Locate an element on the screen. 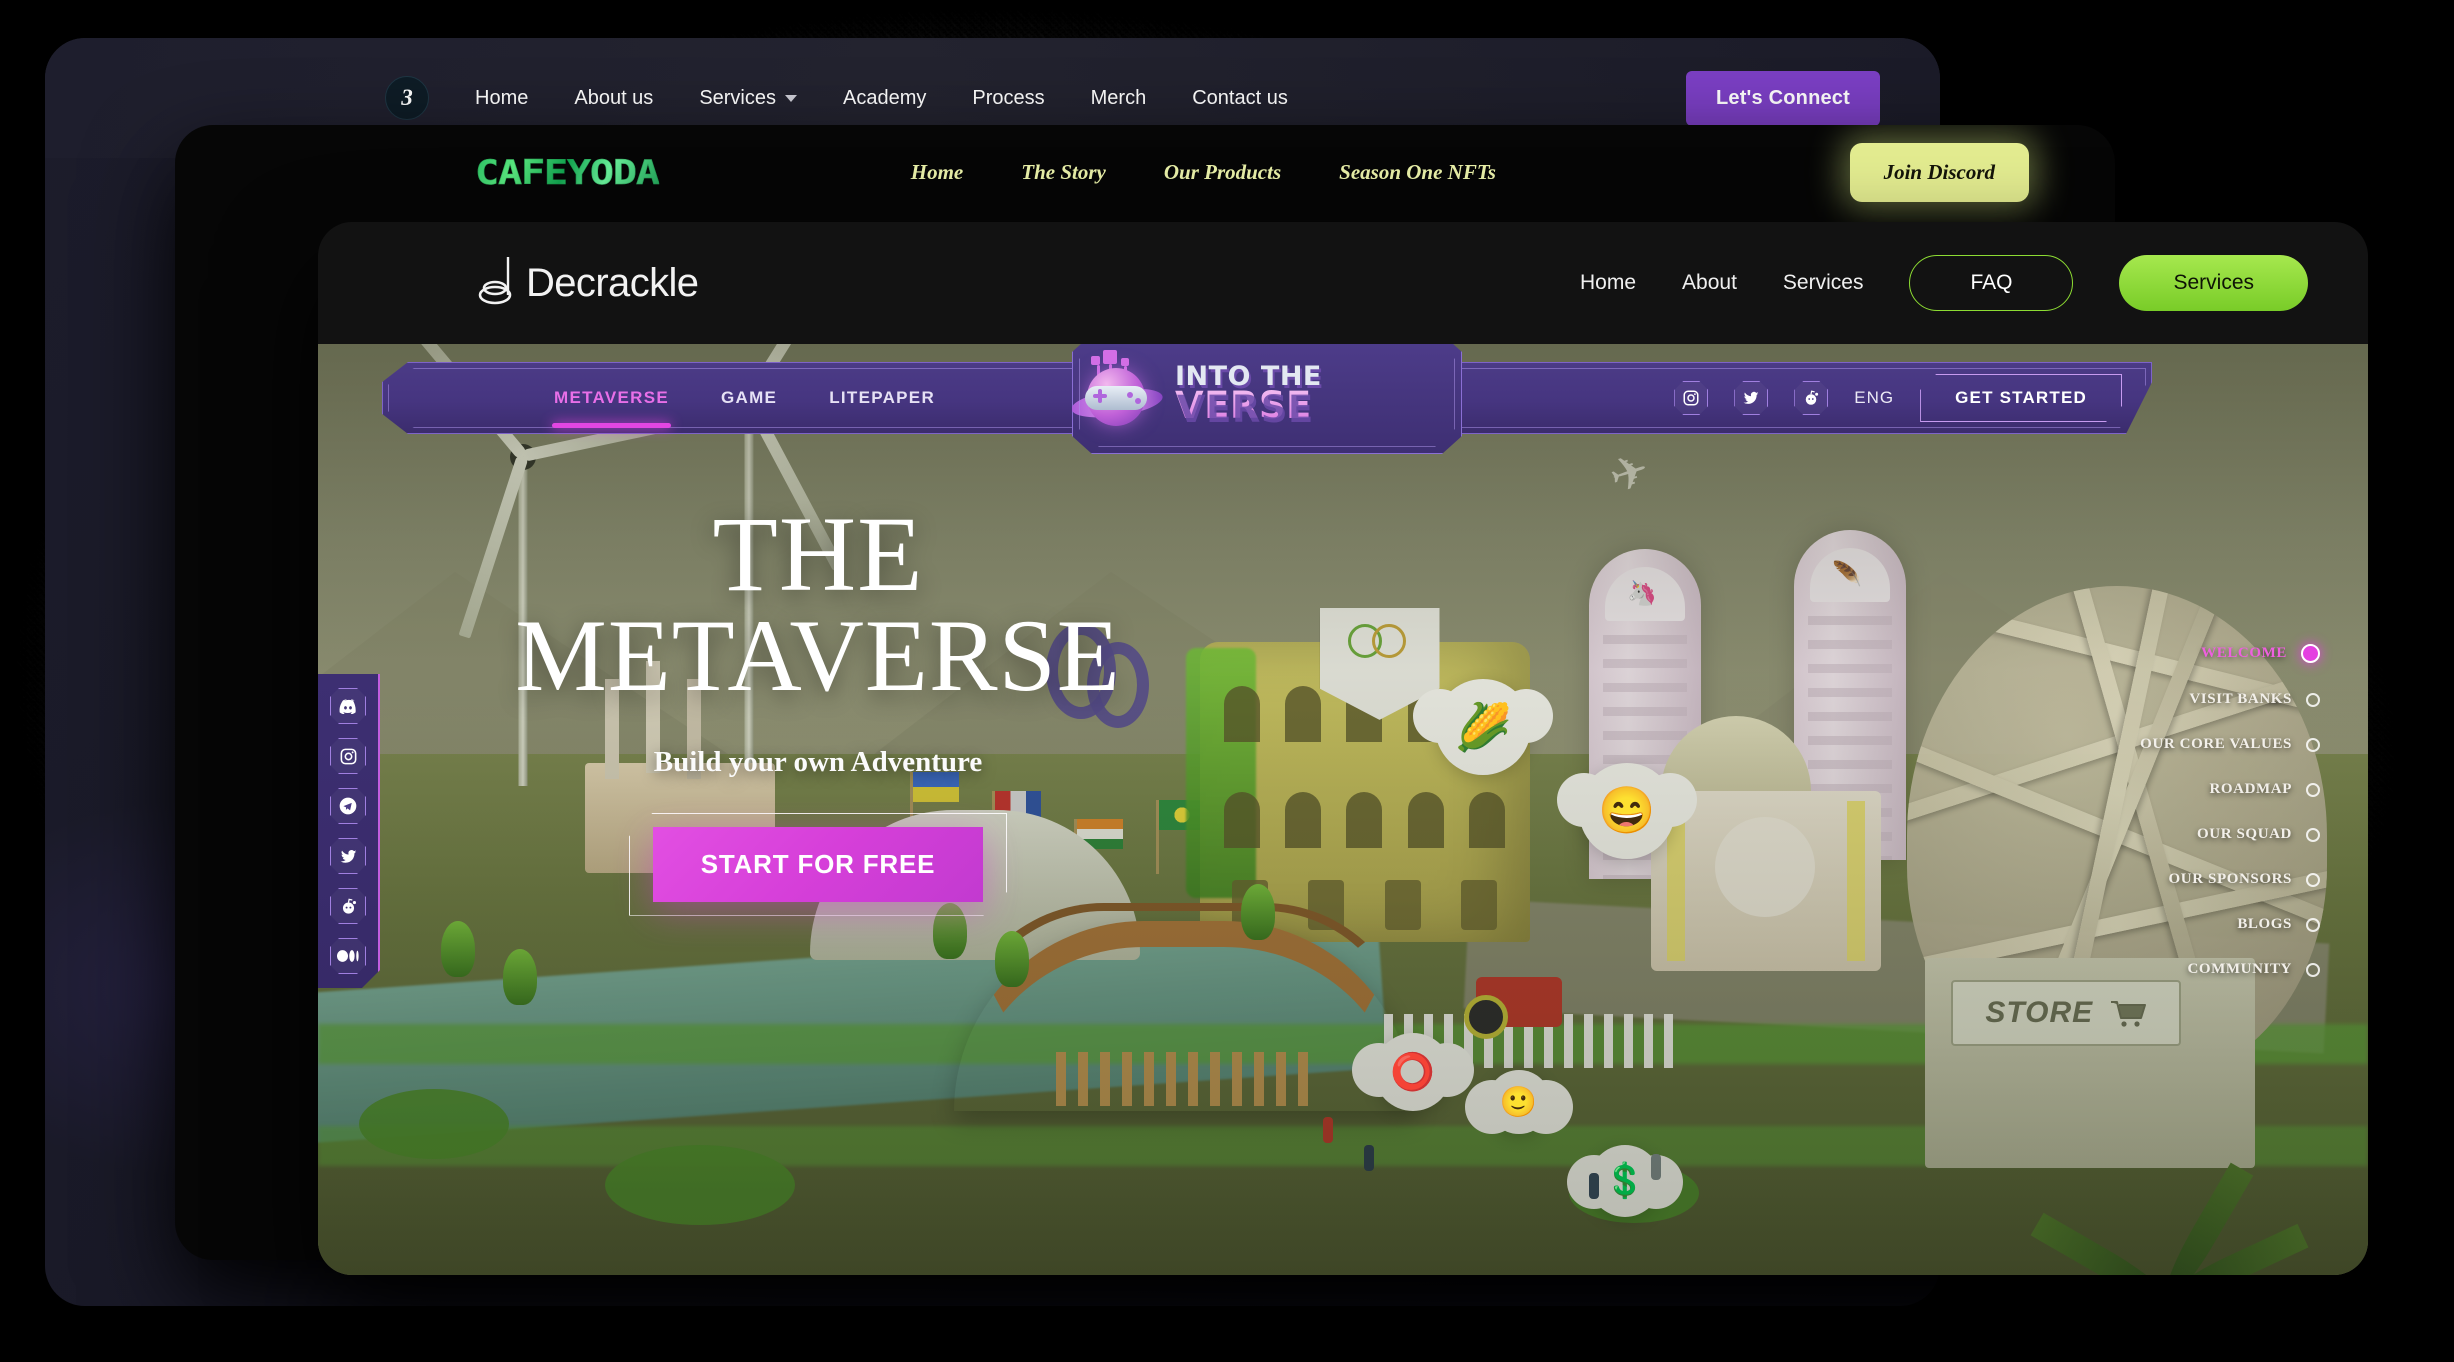  decrackle-nav-services: Services is located at coordinates (1823, 283).